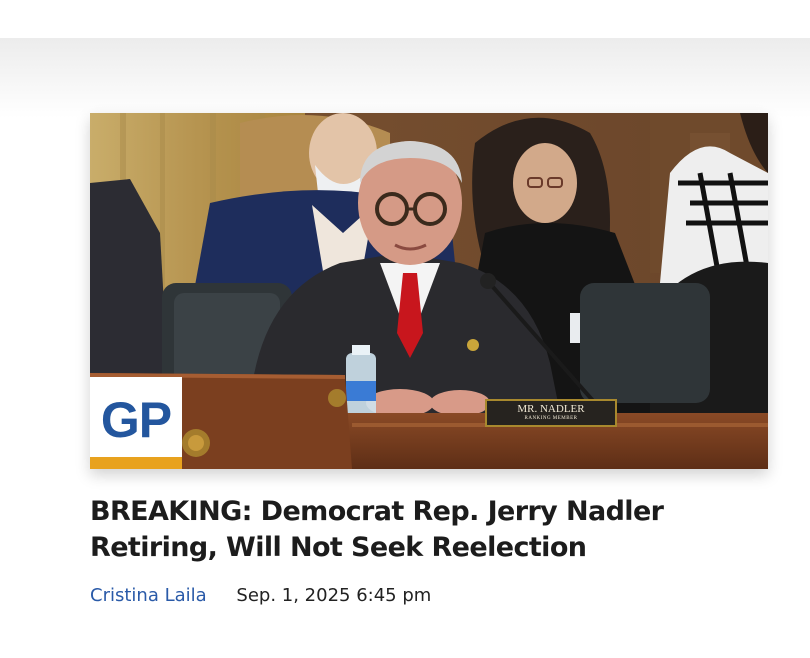 This screenshot has width=810, height=658. What do you see at coordinates (148, 595) in the screenshot?
I see `author-link: Cristina Laila` at bounding box center [148, 595].